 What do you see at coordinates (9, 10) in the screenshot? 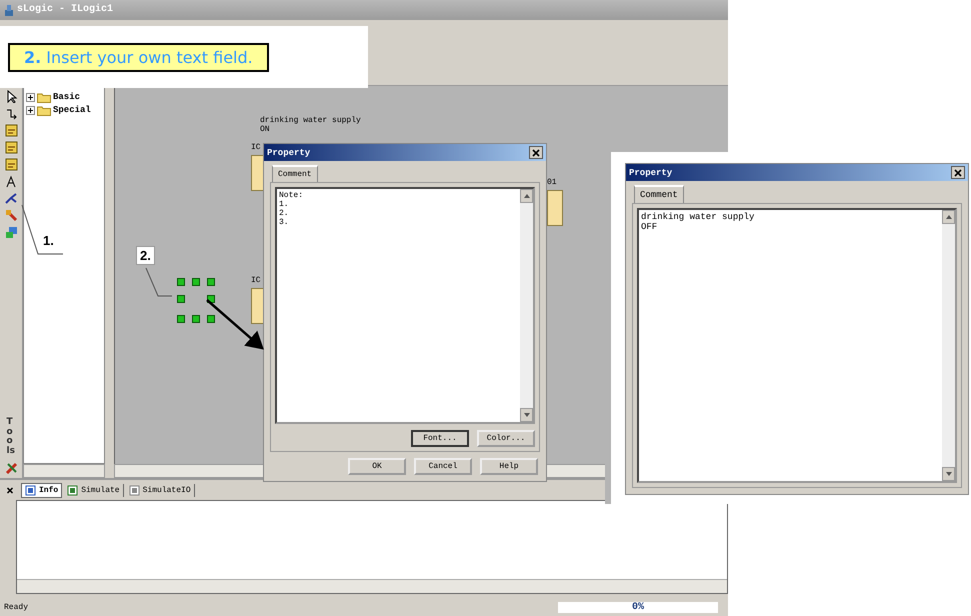
I see `app-icon` at bounding box center [9, 10].